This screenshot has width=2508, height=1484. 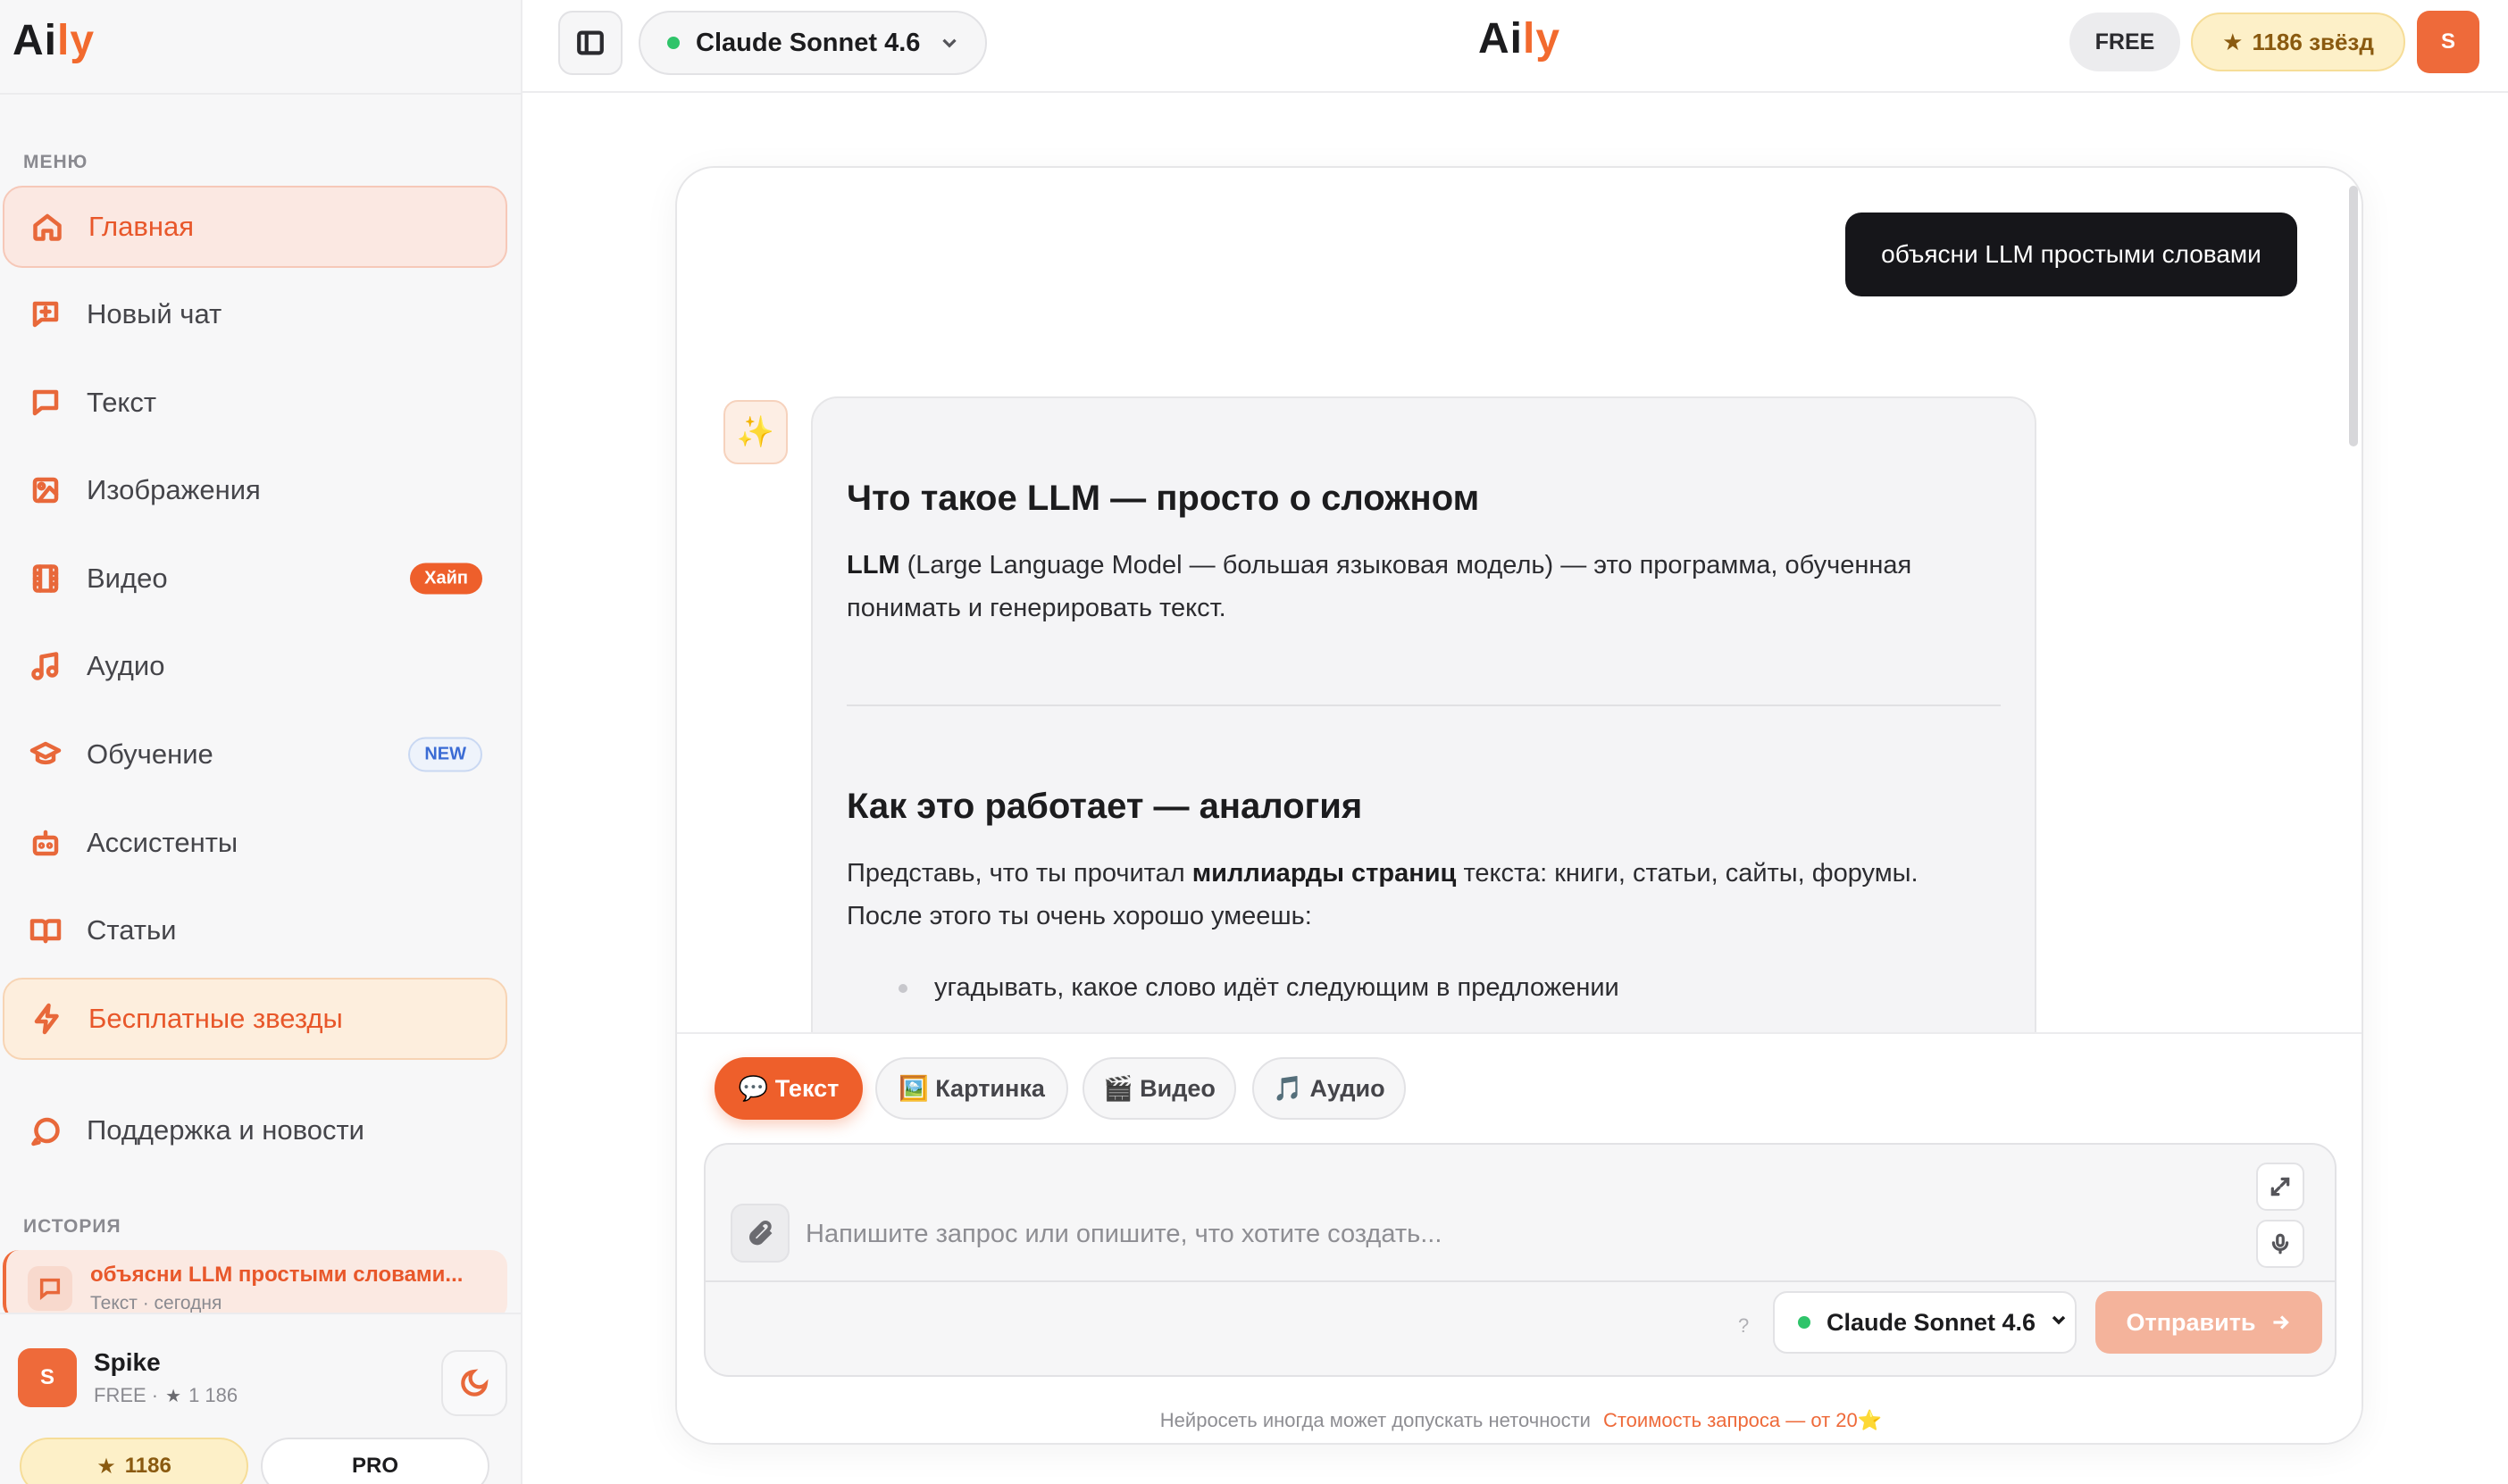 I want to click on image-icon, so click(x=46, y=490).